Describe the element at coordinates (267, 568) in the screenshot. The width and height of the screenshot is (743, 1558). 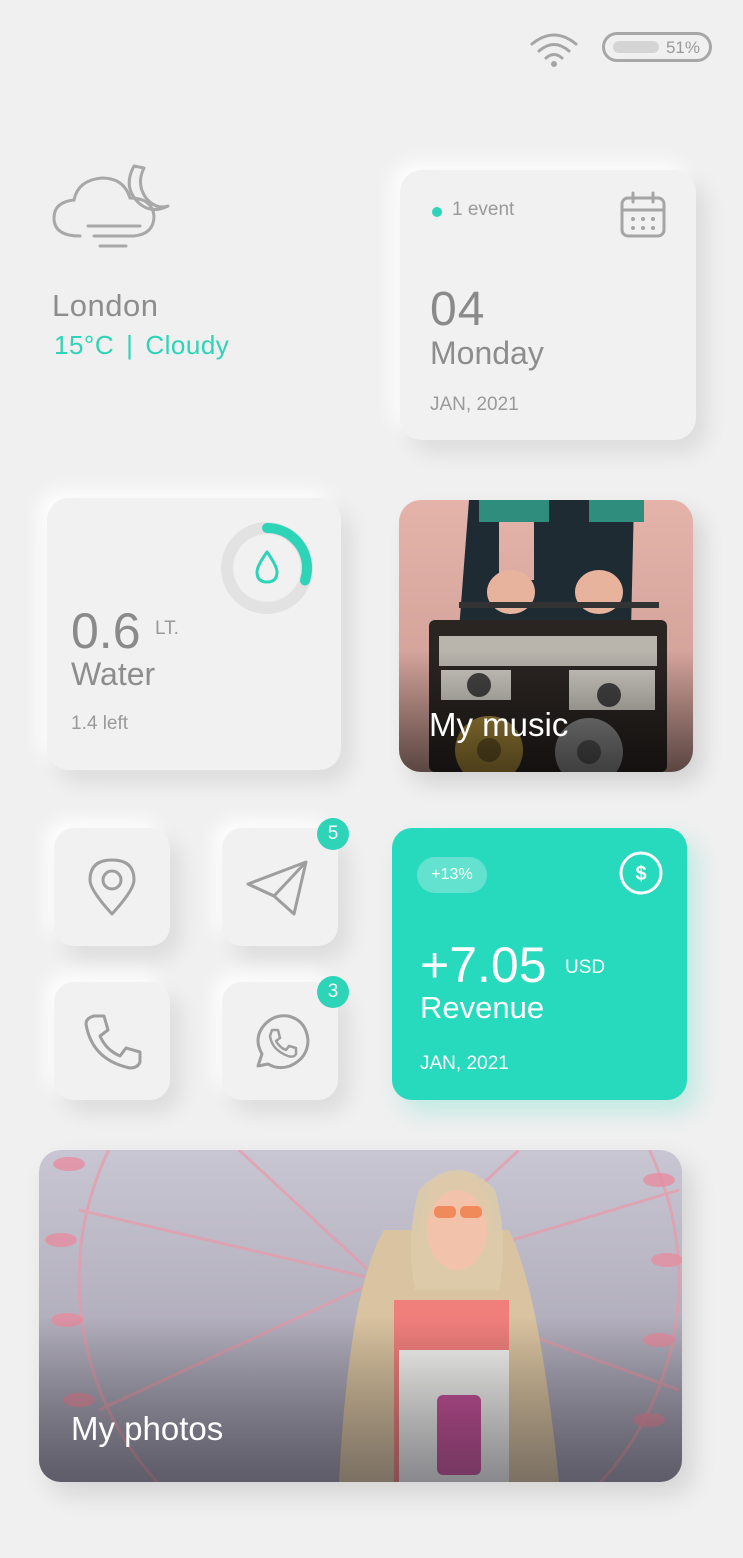
I see `water-progress-ring` at that location.